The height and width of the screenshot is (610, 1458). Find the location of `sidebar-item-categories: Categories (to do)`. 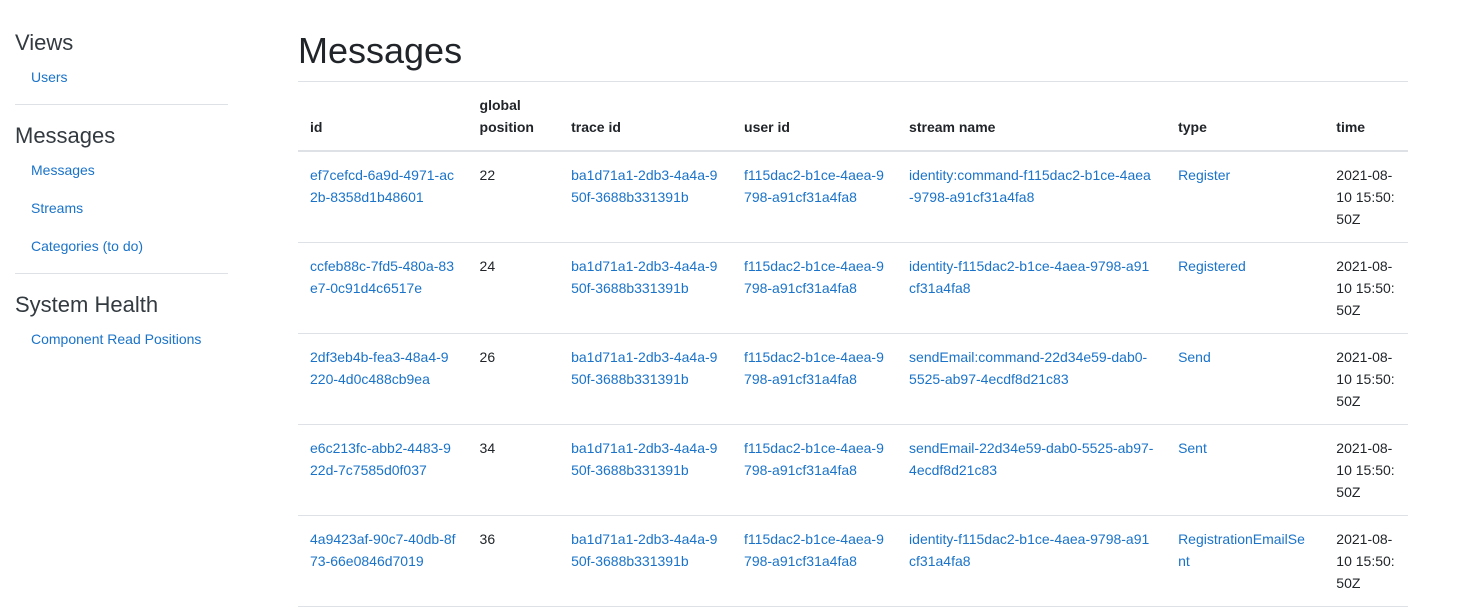

sidebar-item-categories: Categories (to do) is located at coordinates (121, 246).